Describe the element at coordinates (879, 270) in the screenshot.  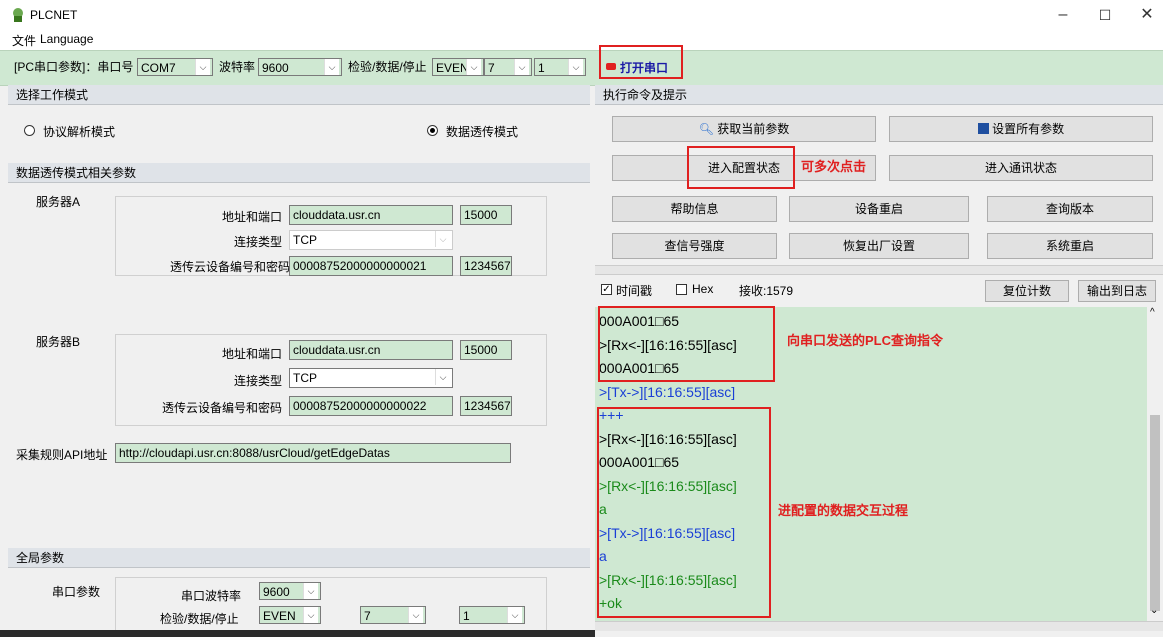
I see `splitter-handle` at that location.